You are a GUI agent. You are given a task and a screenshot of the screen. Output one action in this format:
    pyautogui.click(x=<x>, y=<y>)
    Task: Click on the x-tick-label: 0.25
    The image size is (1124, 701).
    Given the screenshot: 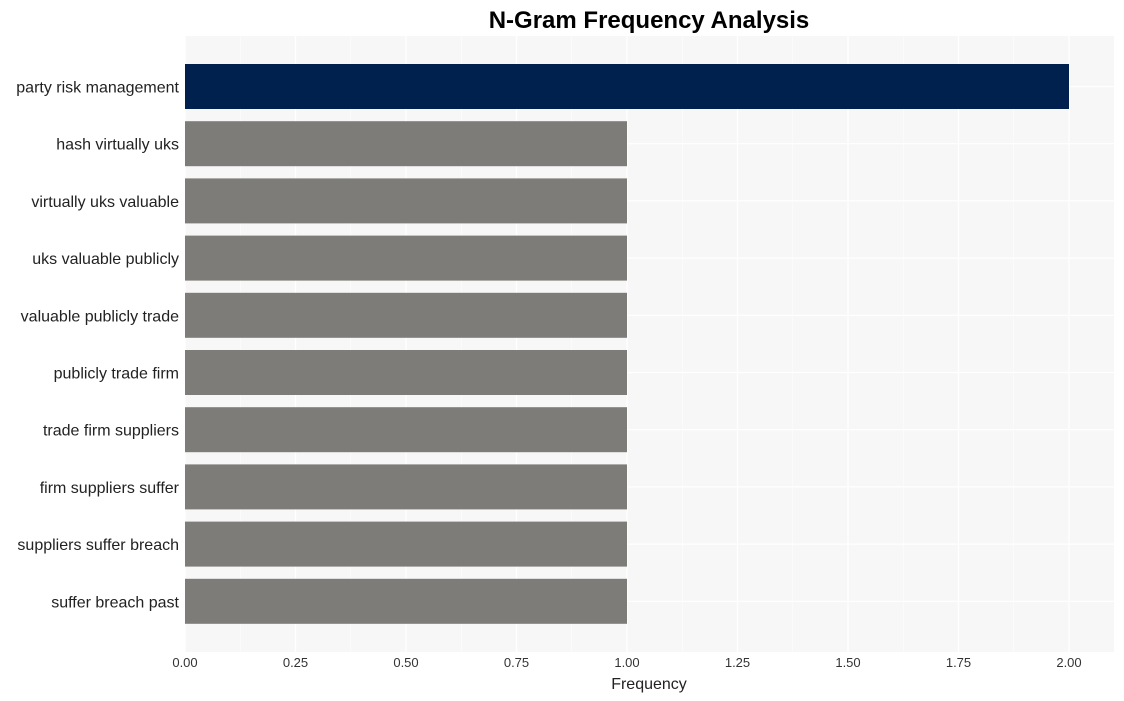 What is the action you would take?
    pyautogui.click(x=295, y=662)
    